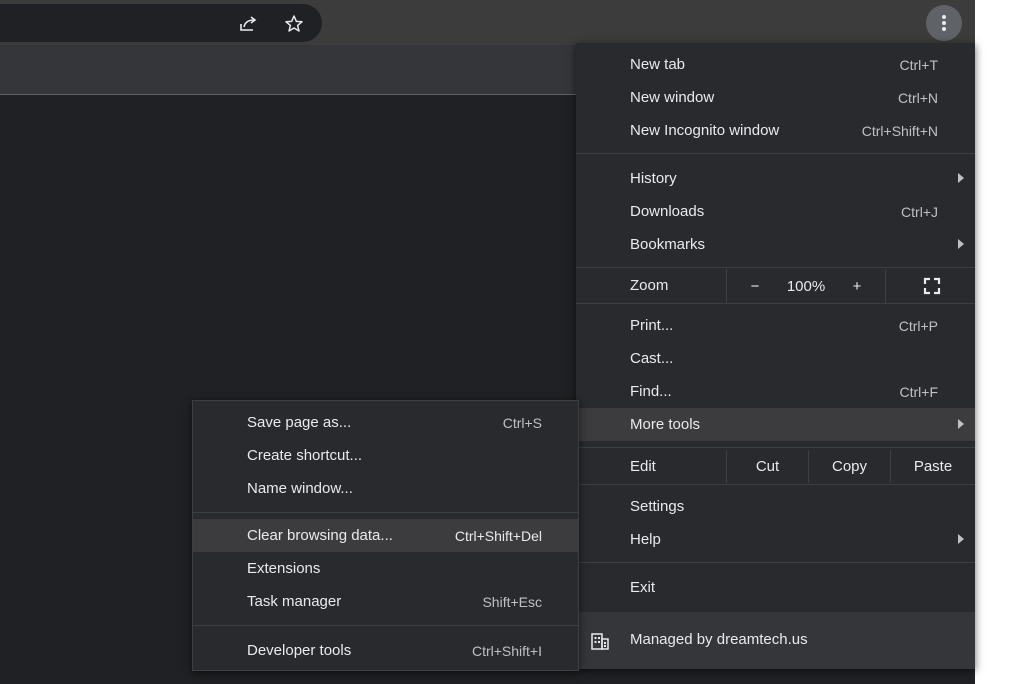  What do you see at coordinates (668, 244) in the screenshot?
I see `menu-item-label: Bookmarks` at bounding box center [668, 244].